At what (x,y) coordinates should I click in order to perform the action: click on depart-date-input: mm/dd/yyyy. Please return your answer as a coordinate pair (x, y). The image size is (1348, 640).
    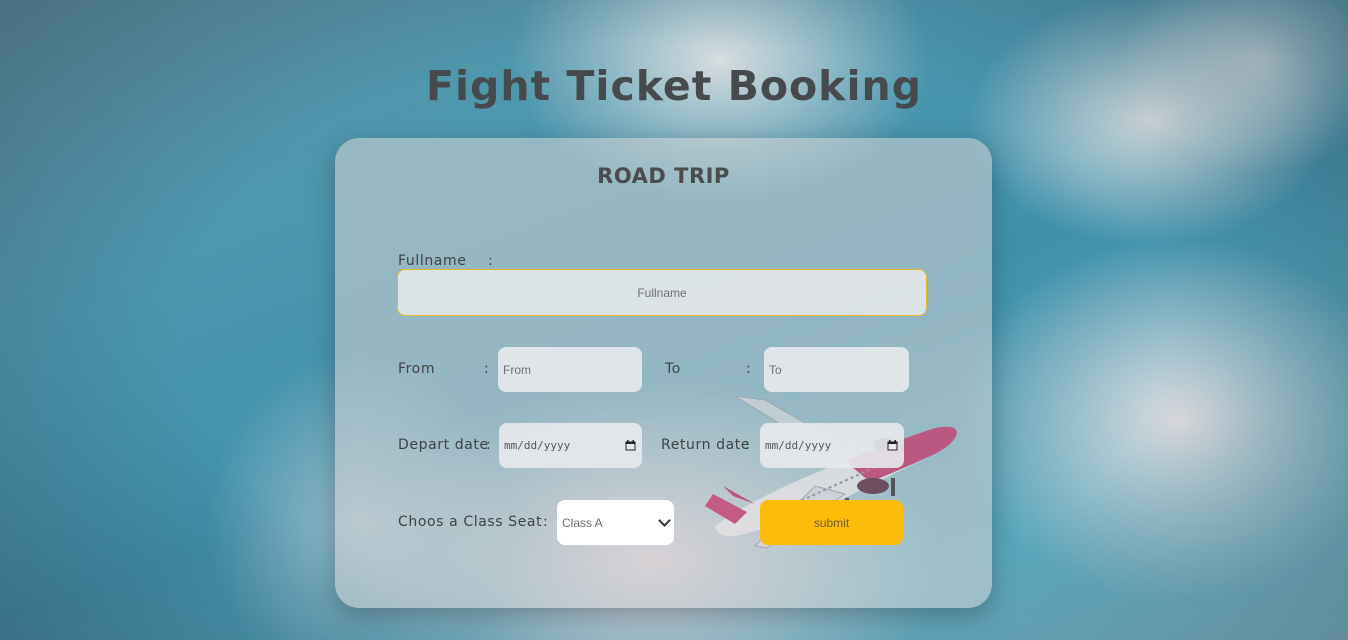
    Looking at the image, I should click on (570, 445).